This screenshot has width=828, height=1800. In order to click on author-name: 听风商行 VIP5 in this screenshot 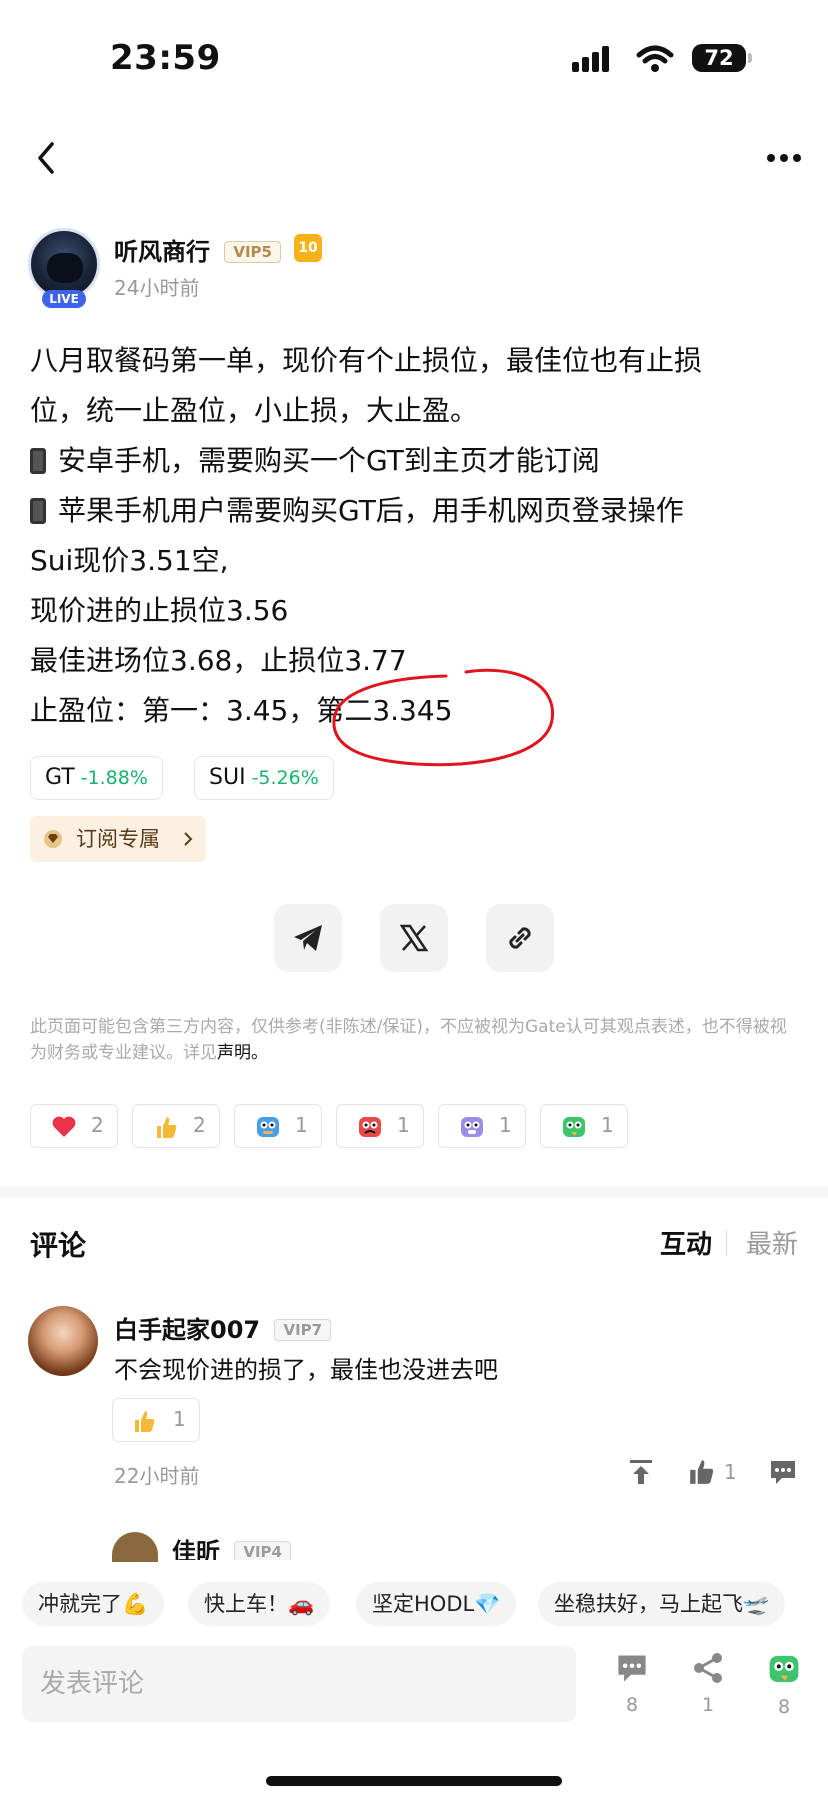, I will do `click(197, 249)`.